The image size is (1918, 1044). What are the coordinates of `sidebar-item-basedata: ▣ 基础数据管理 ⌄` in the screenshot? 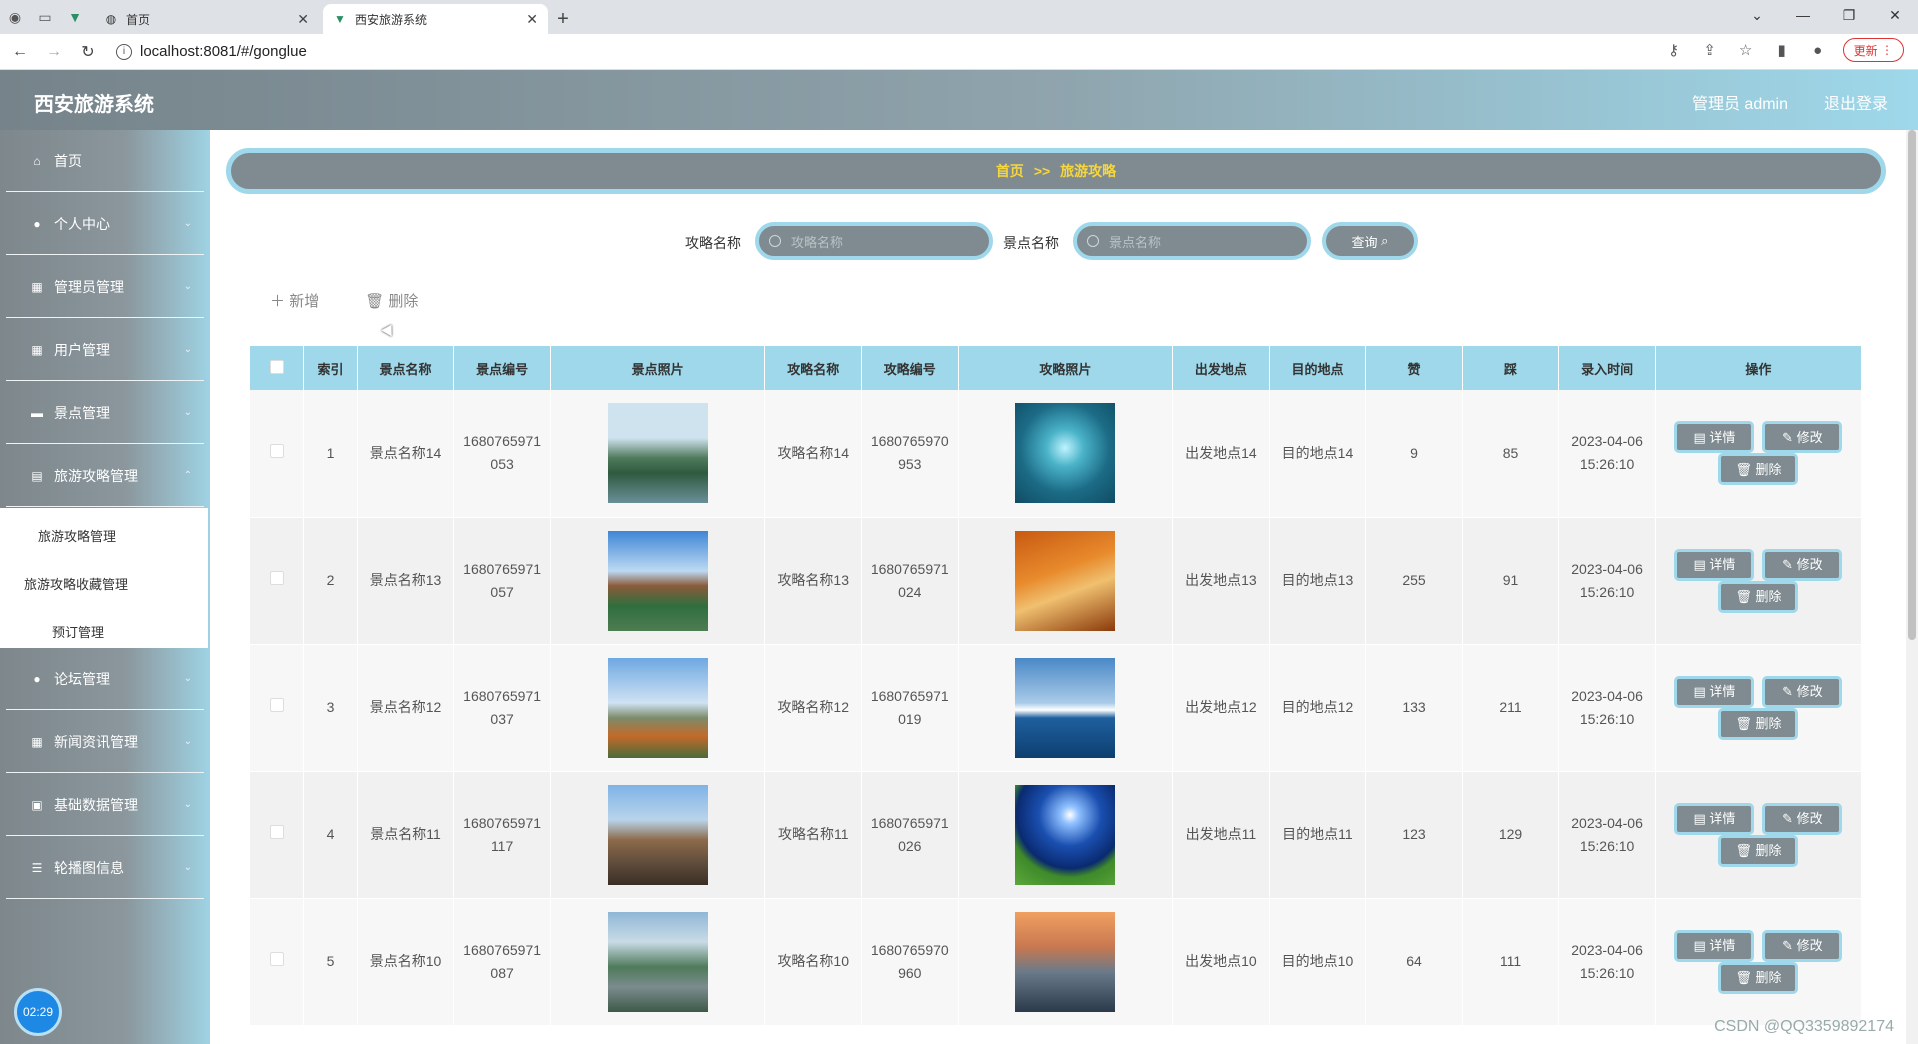 It's located at (105, 805).